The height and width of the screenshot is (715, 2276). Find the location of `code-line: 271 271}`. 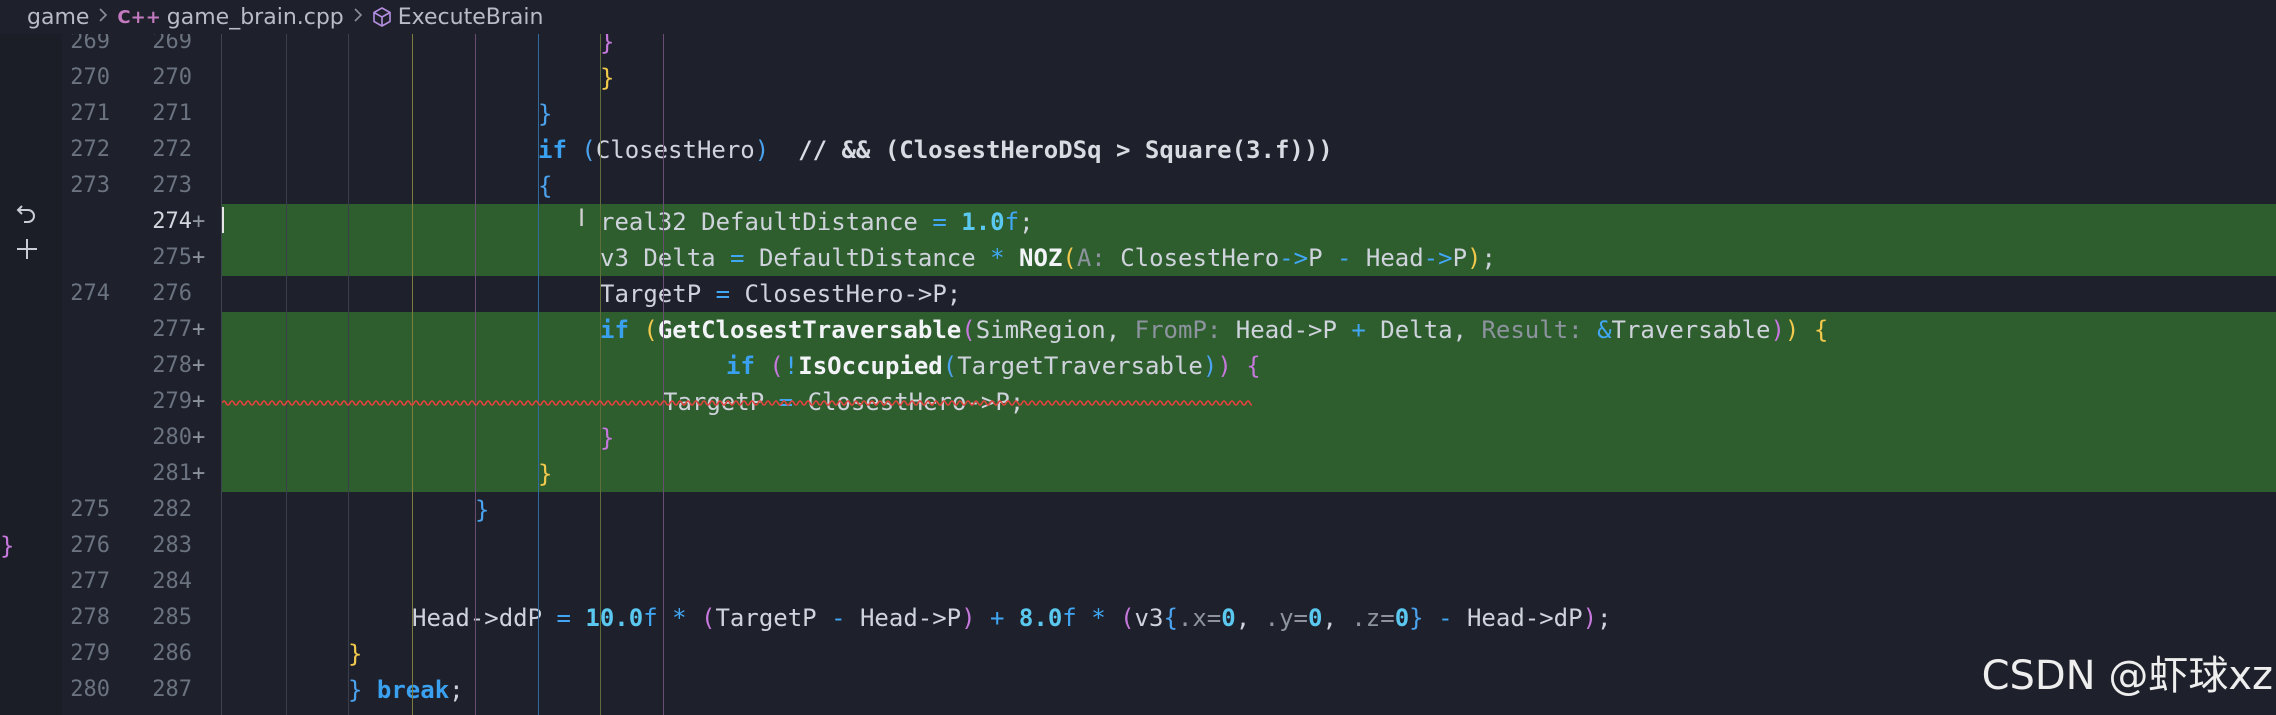

code-line: 271 271} is located at coordinates (1138, 114).